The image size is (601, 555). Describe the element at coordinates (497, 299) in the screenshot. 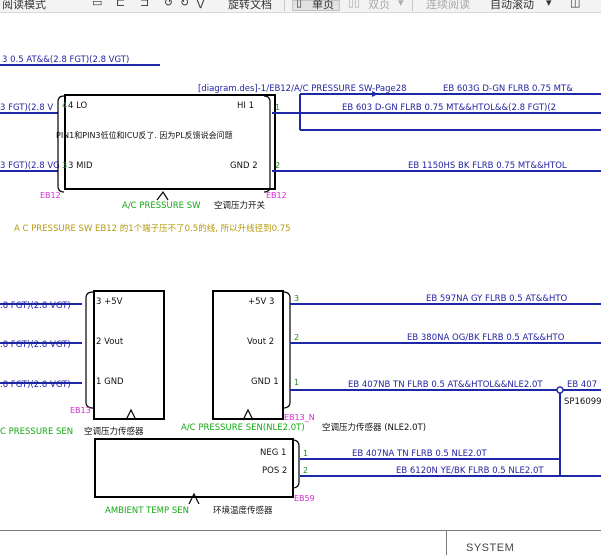

I see `wire-label-nle-5v: EB 597NA GY FLRB 0.5 AT&&HTO` at that location.